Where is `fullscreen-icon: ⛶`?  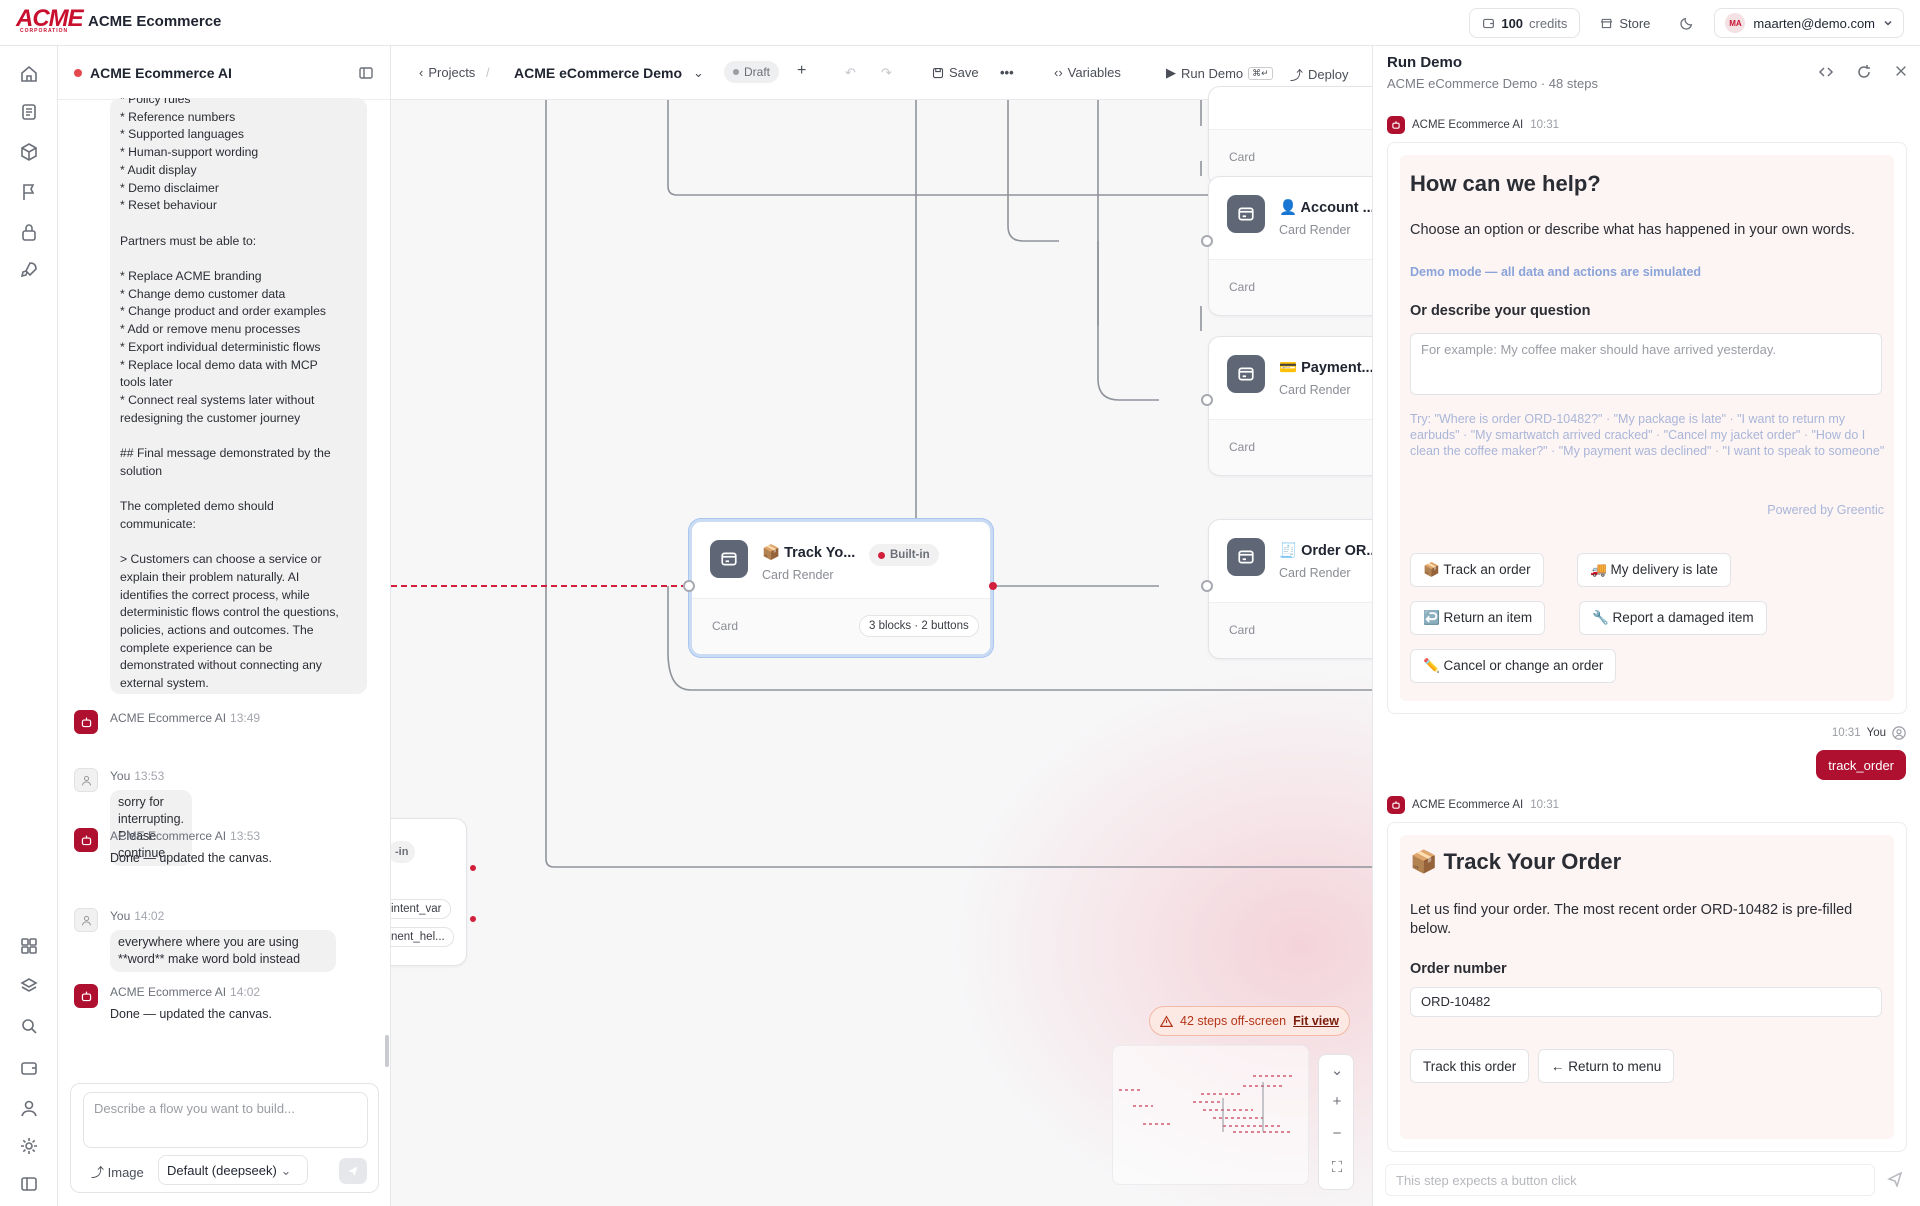
fullscreen-icon: ⛶ is located at coordinates (1337, 1167).